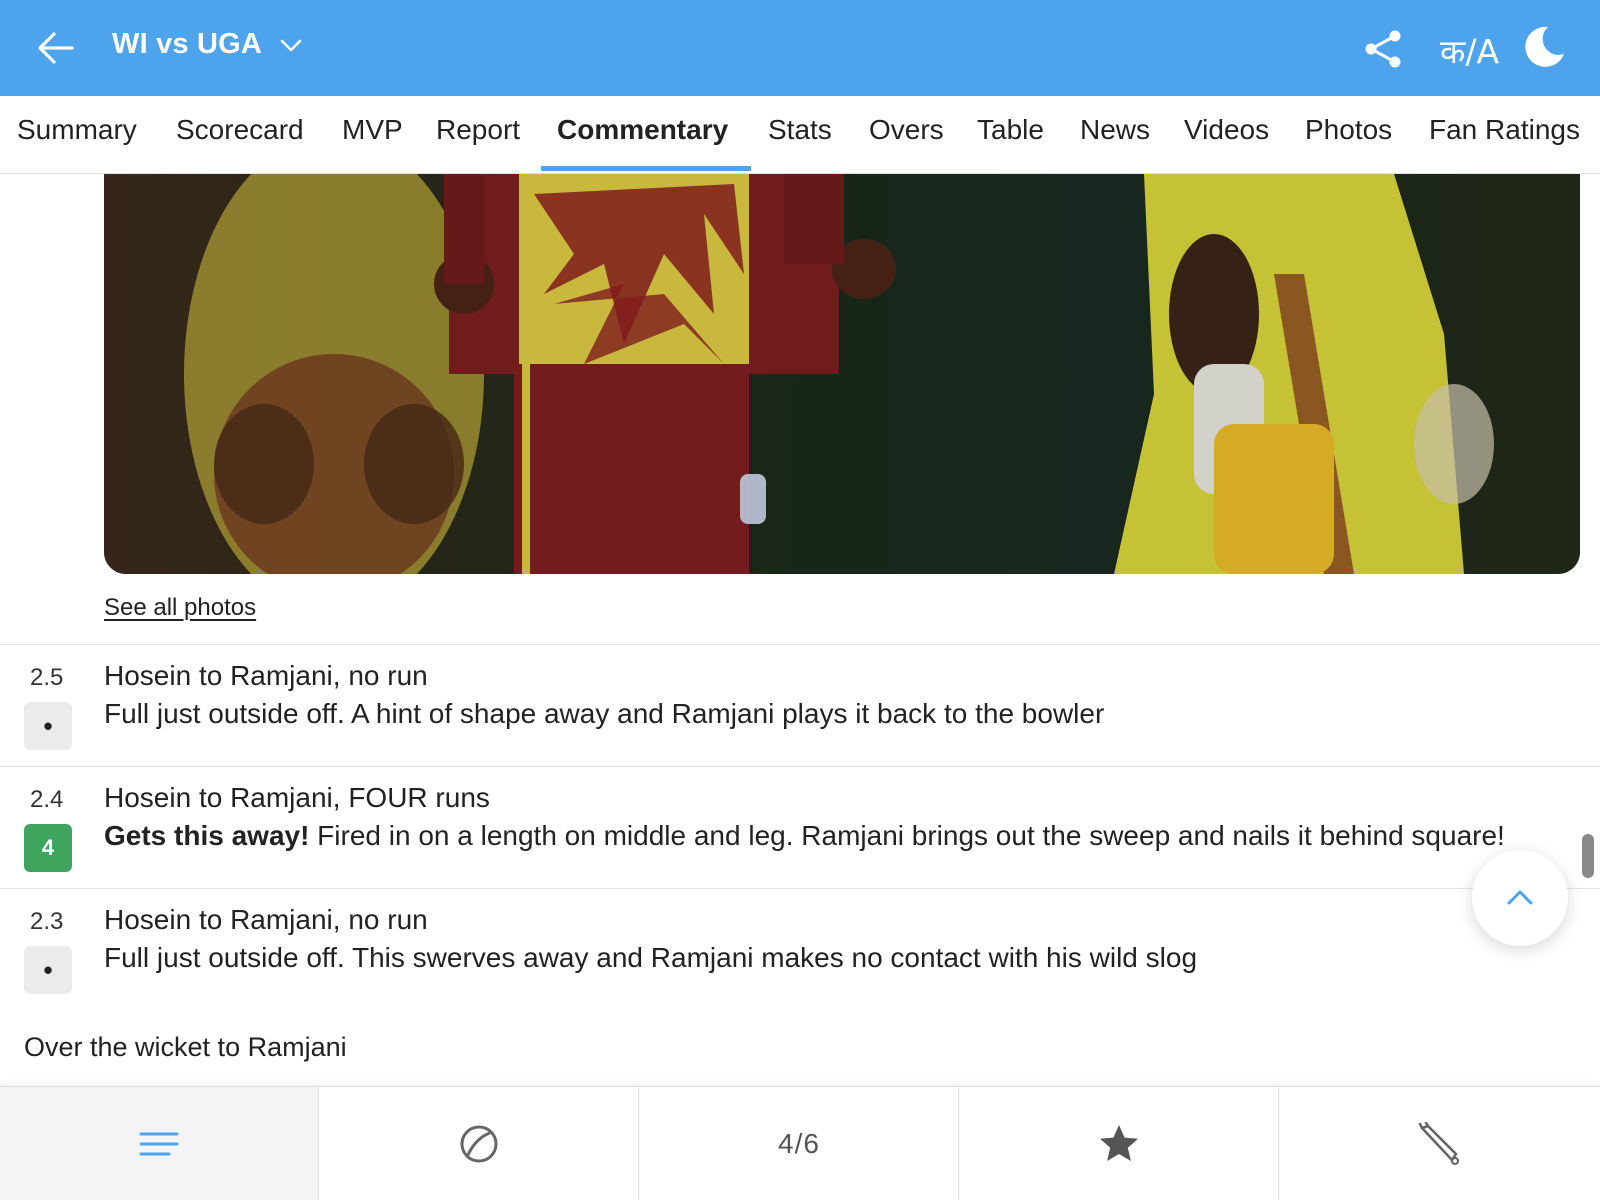  What do you see at coordinates (77, 130) in the screenshot?
I see `tab-summary: Summary` at bounding box center [77, 130].